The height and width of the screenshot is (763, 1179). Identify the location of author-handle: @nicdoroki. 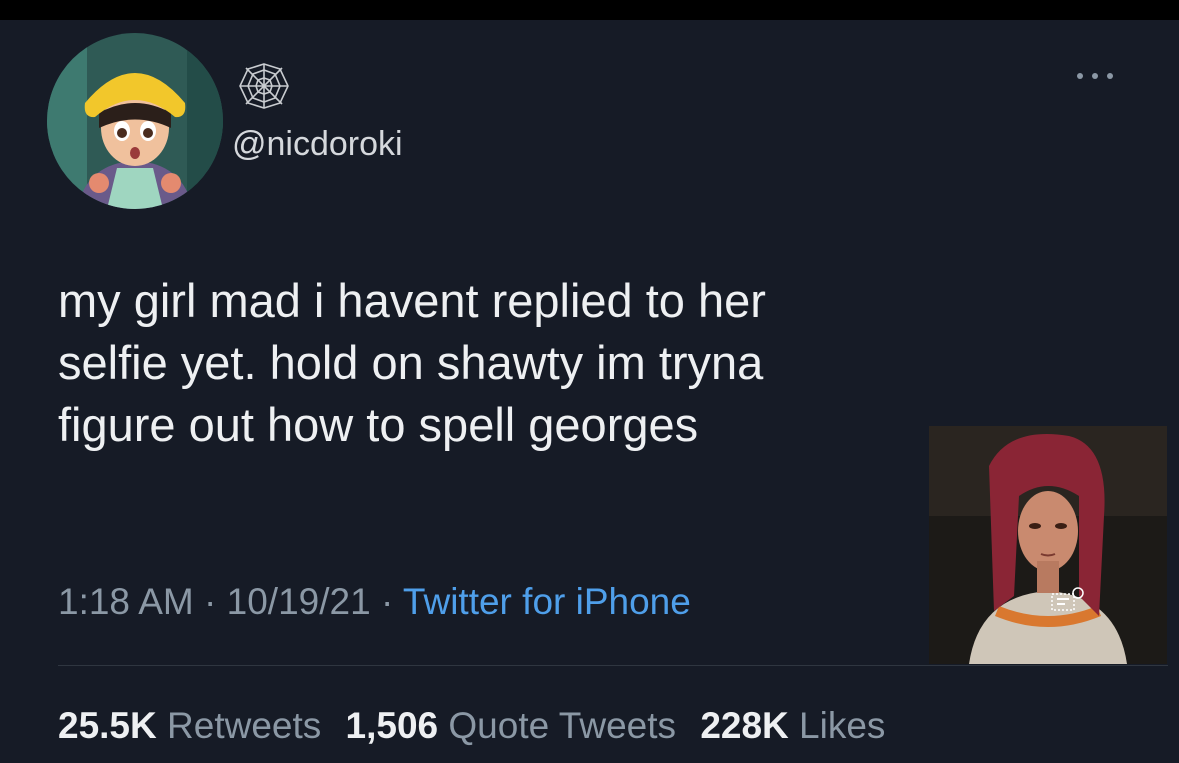
(317, 144).